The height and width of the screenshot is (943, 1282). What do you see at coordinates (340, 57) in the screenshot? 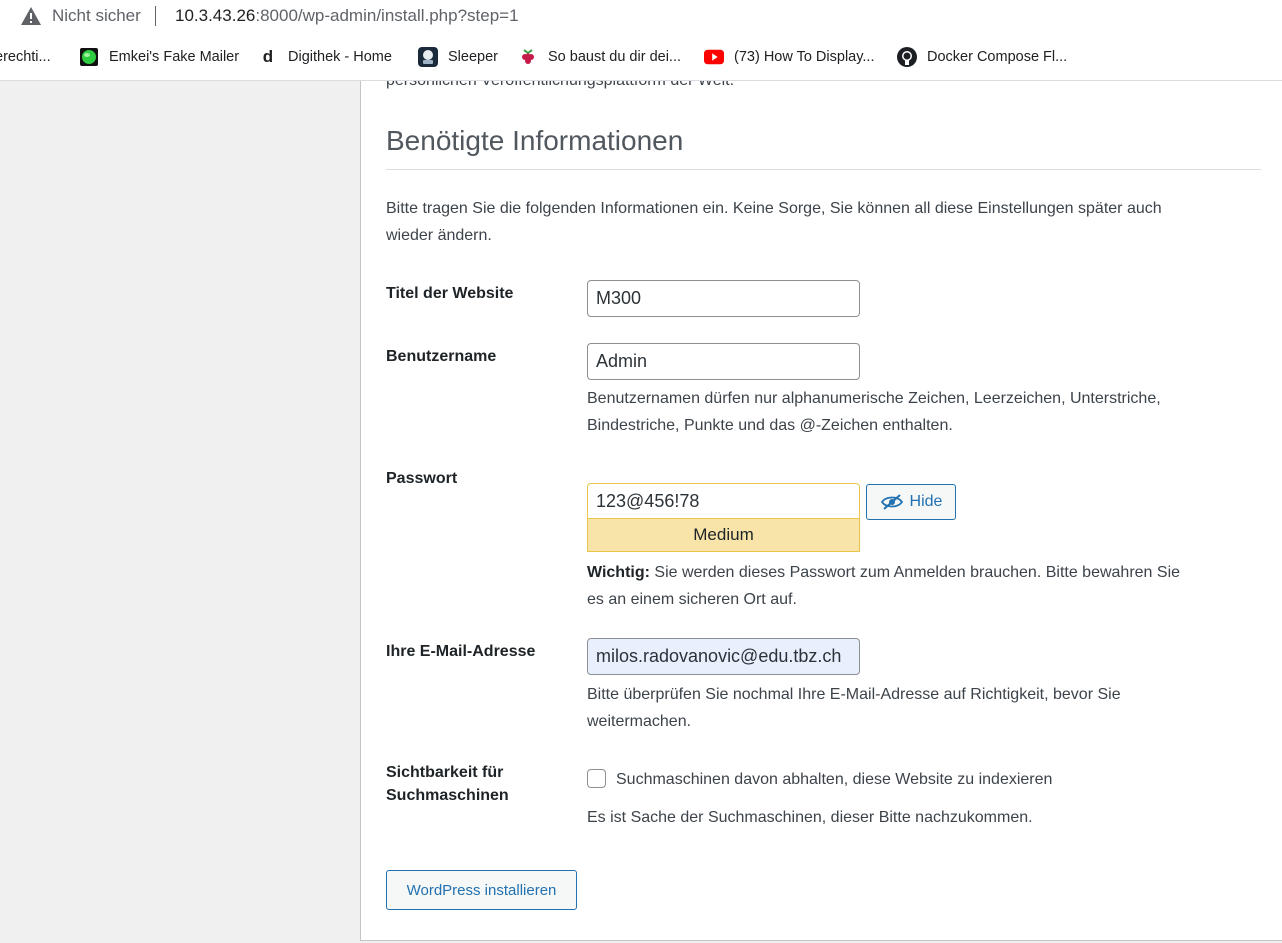
I see `bookmark-label: Digithek - Home` at bounding box center [340, 57].